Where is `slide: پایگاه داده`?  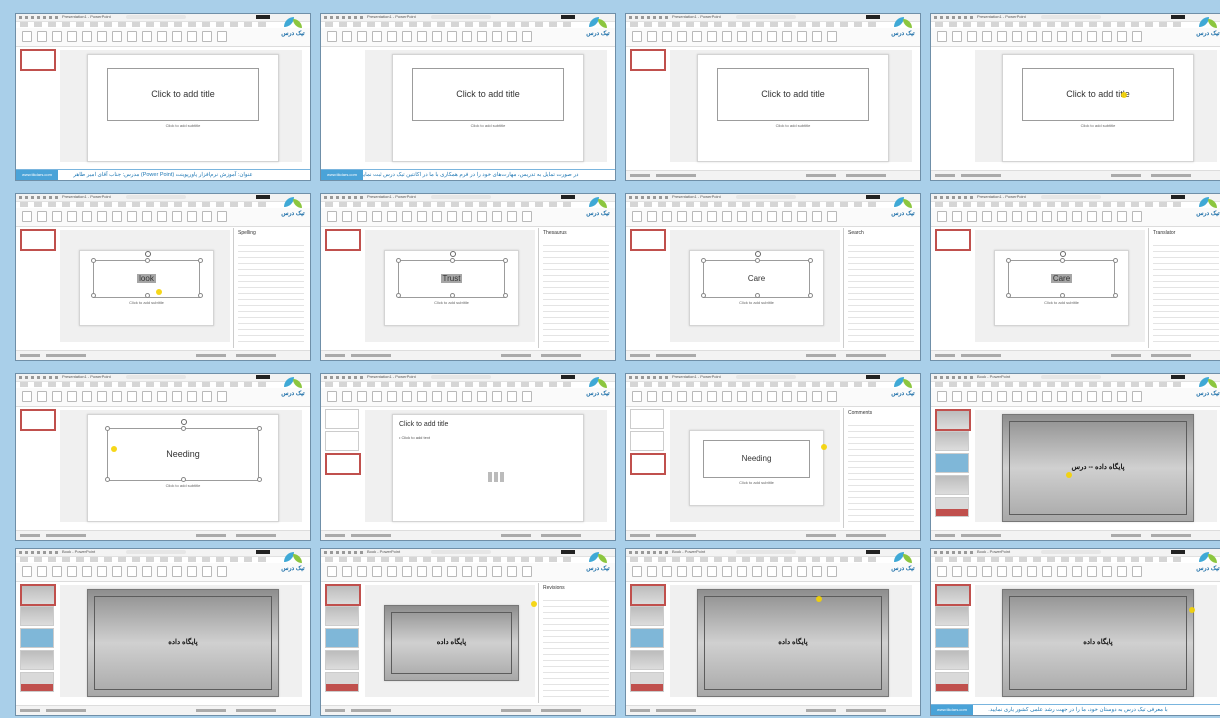
slide: پایگاه داده is located at coordinates (451, 643).